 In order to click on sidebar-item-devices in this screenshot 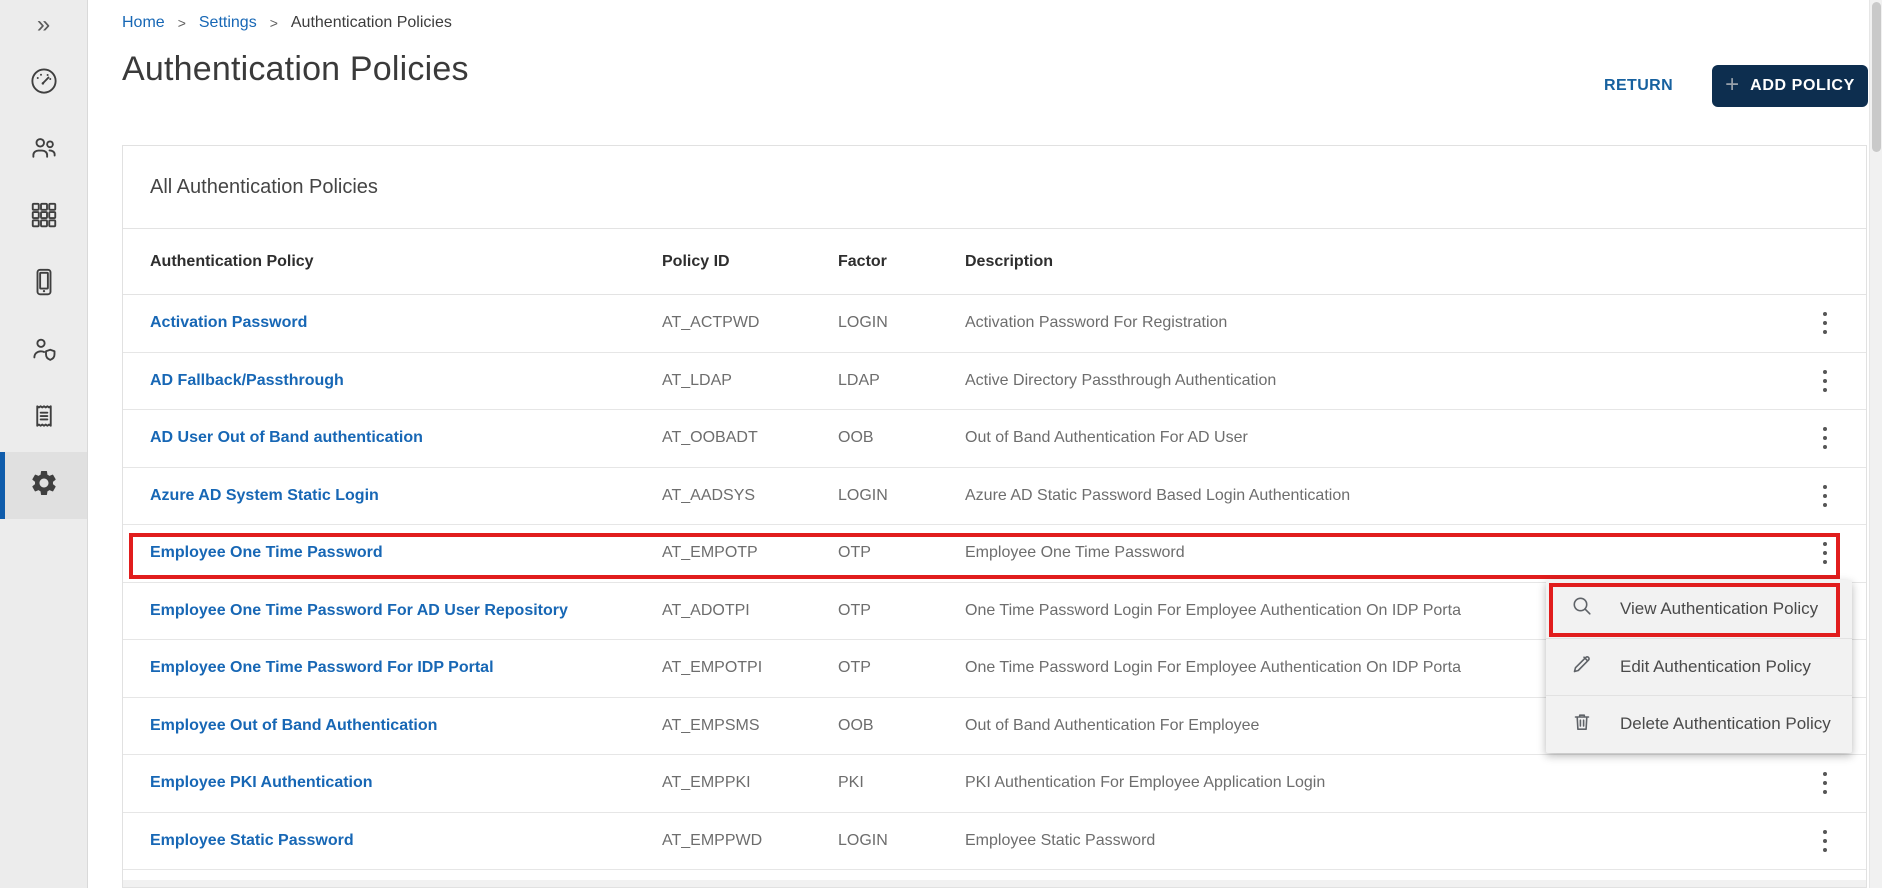, I will do `click(43, 284)`.